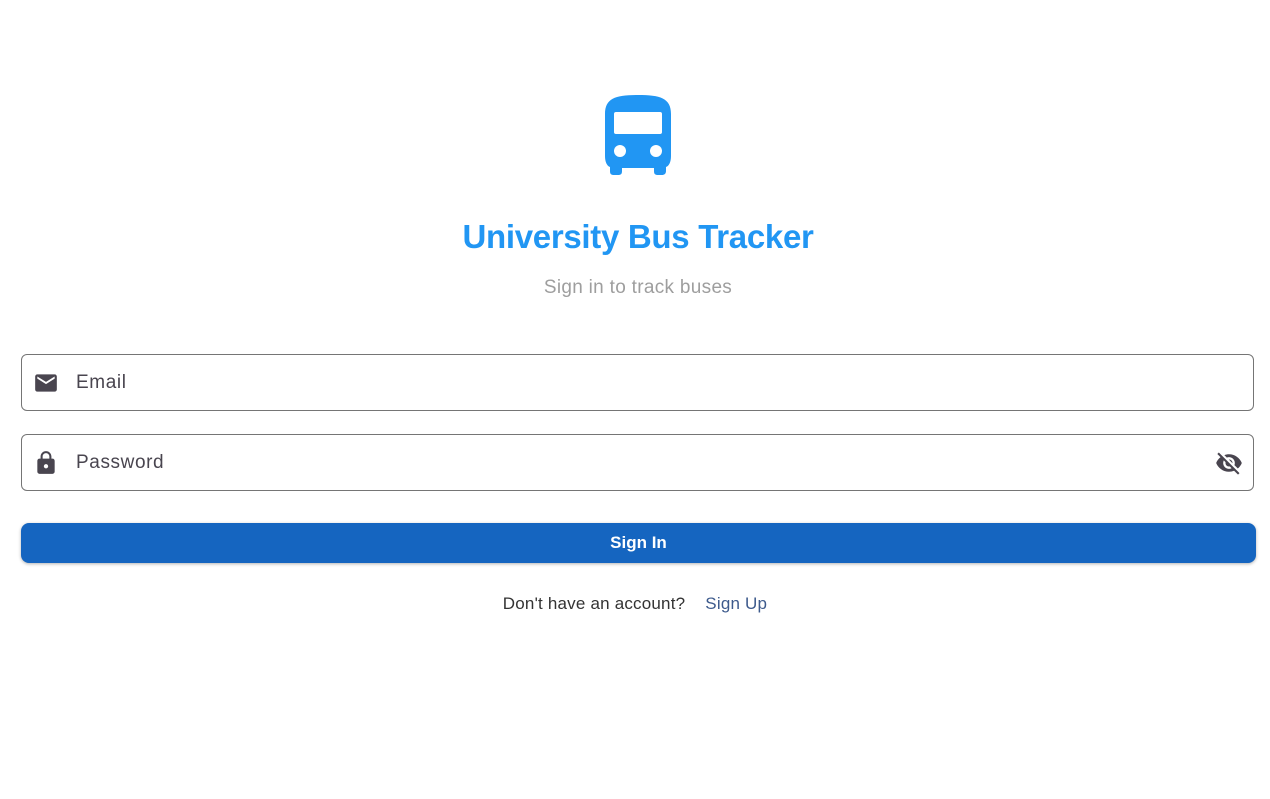 The height and width of the screenshot is (799, 1270). I want to click on password-input, so click(636, 462).